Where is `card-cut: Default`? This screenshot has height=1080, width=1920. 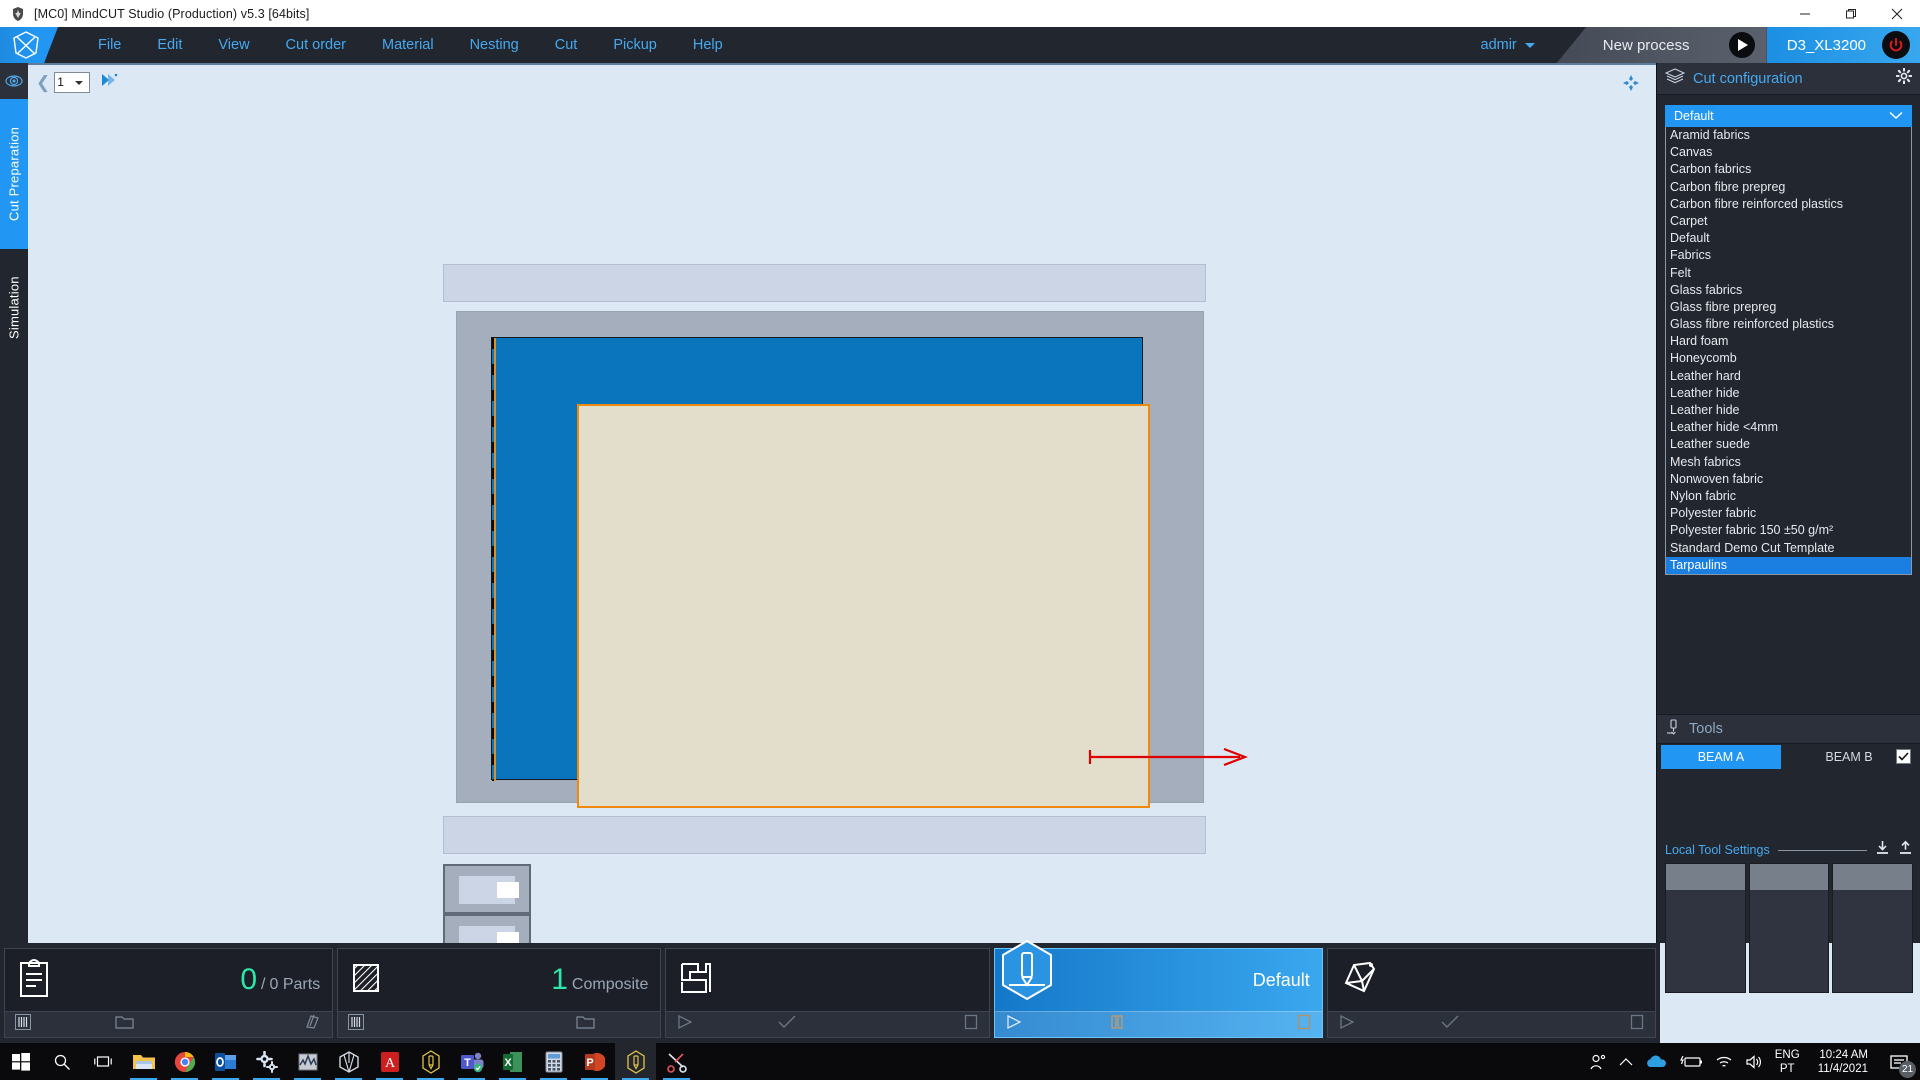
card-cut: Default is located at coordinates (1158, 988).